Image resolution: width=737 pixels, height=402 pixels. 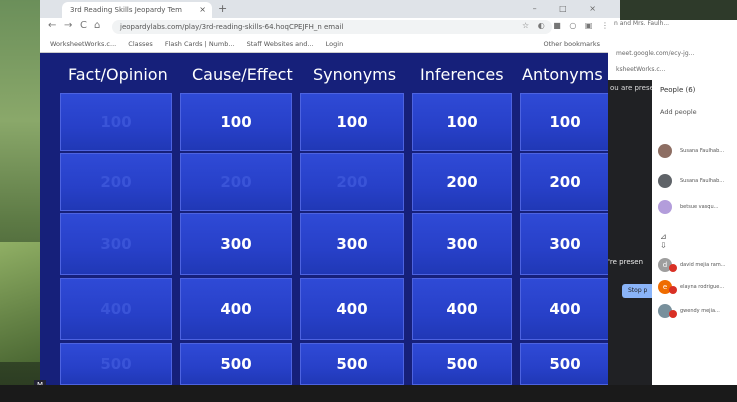 What do you see at coordinates (698, 241) in the screenshot?
I see `pin-mute-controls: ⊿ ⇩` at bounding box center [698, 241].